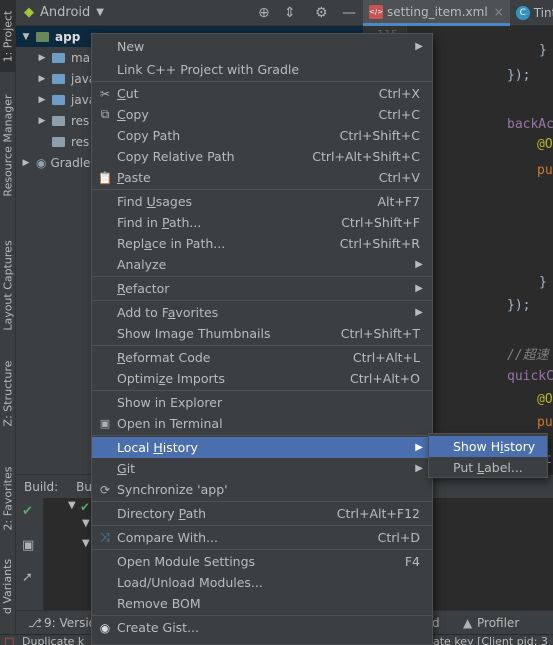  I want to click on tab-structure: Z: Structure, so click(8, 393).